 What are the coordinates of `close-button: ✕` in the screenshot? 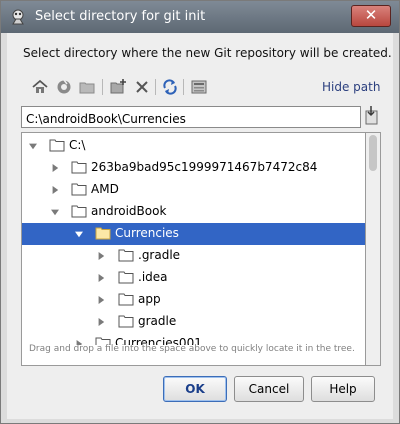 It's located at (371, 16).